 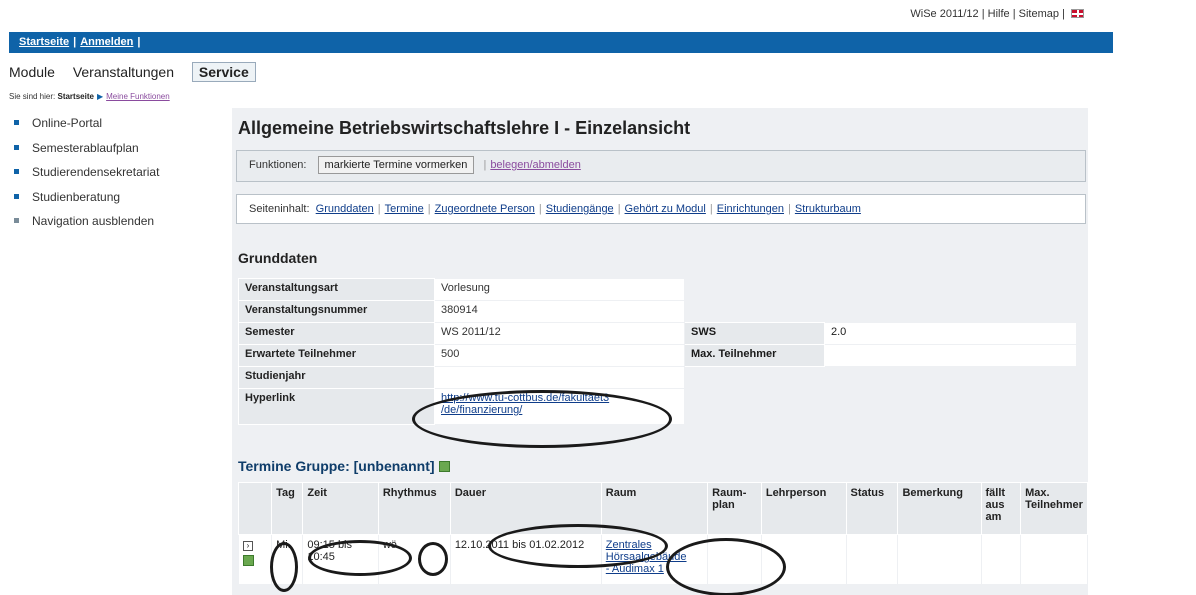 What do you see at coordinates (993, 517) in the screenshot?
I see `header-line: am` at bounding box center [993, 517].